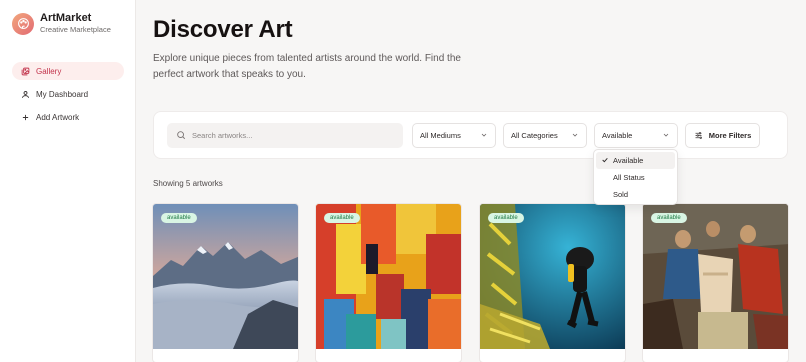  I want to click on sidebar-item-dashboard: My Dashboard, so click(68, 94).